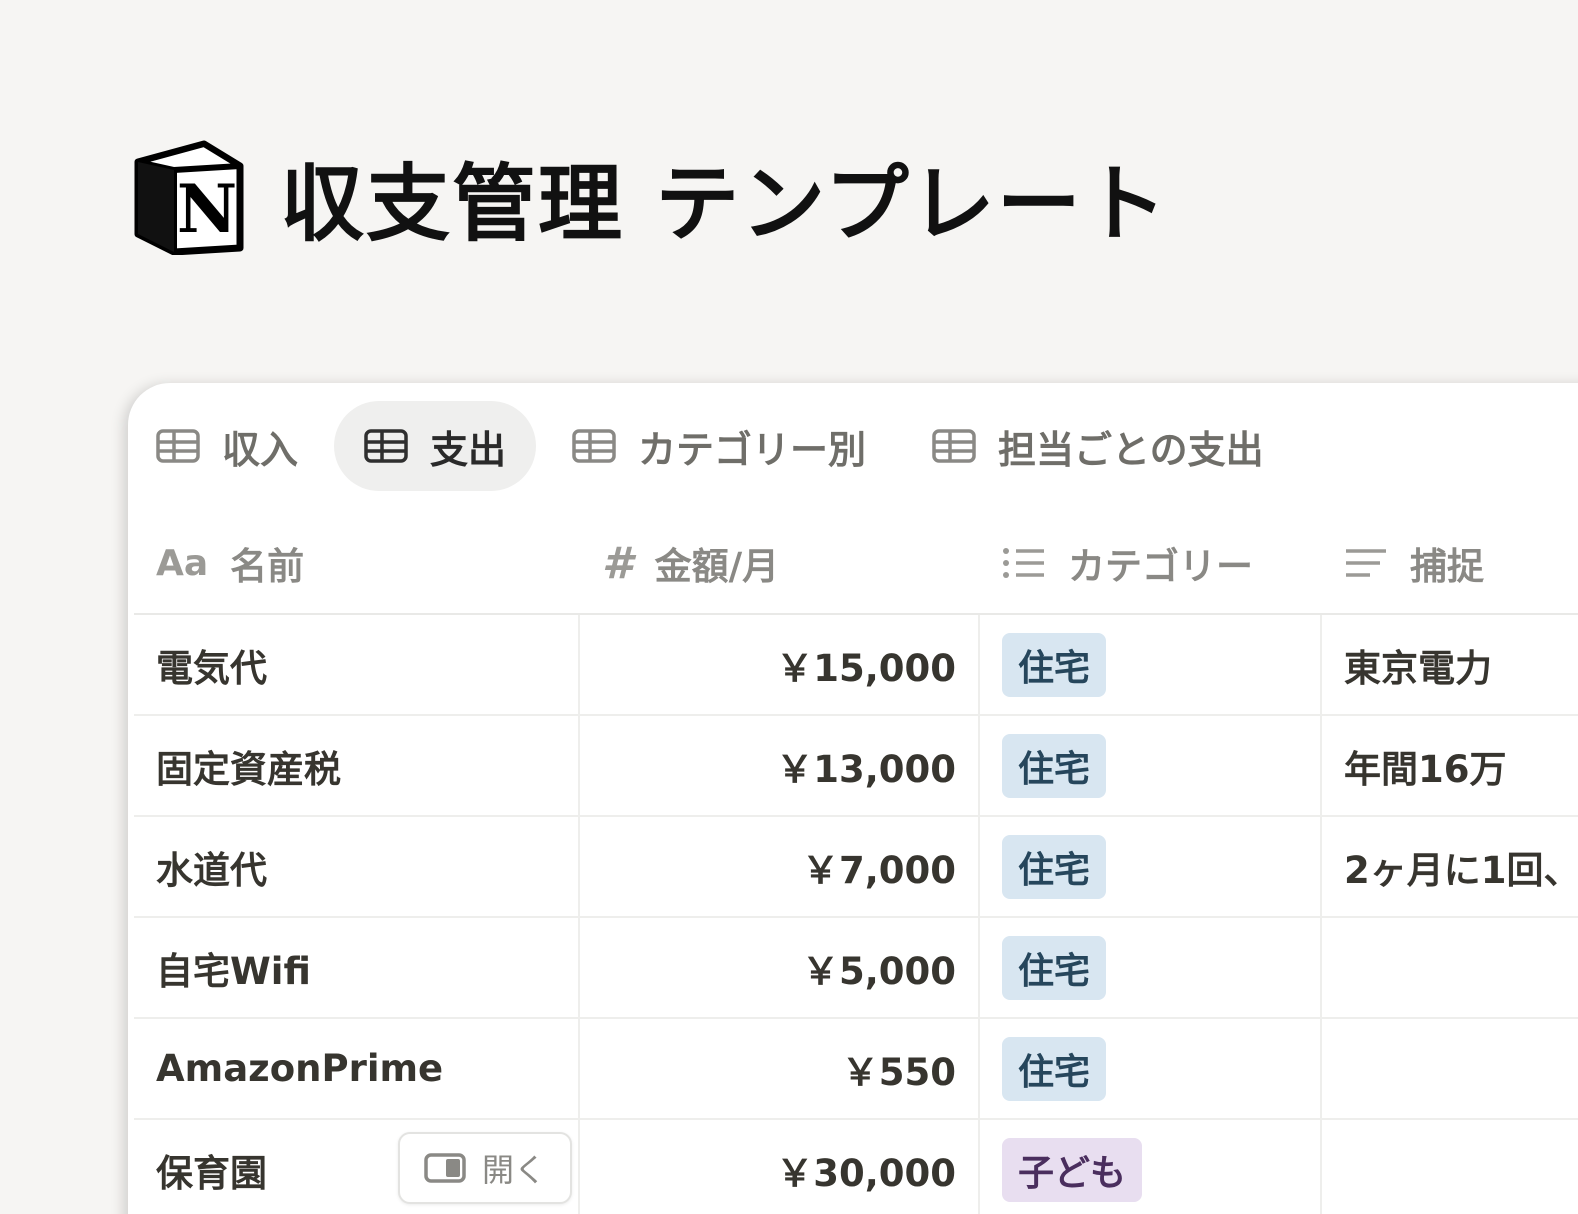  I want to click on table-row: 電気代 ￥15,000 住宅 東京電力, so click(856, 665).